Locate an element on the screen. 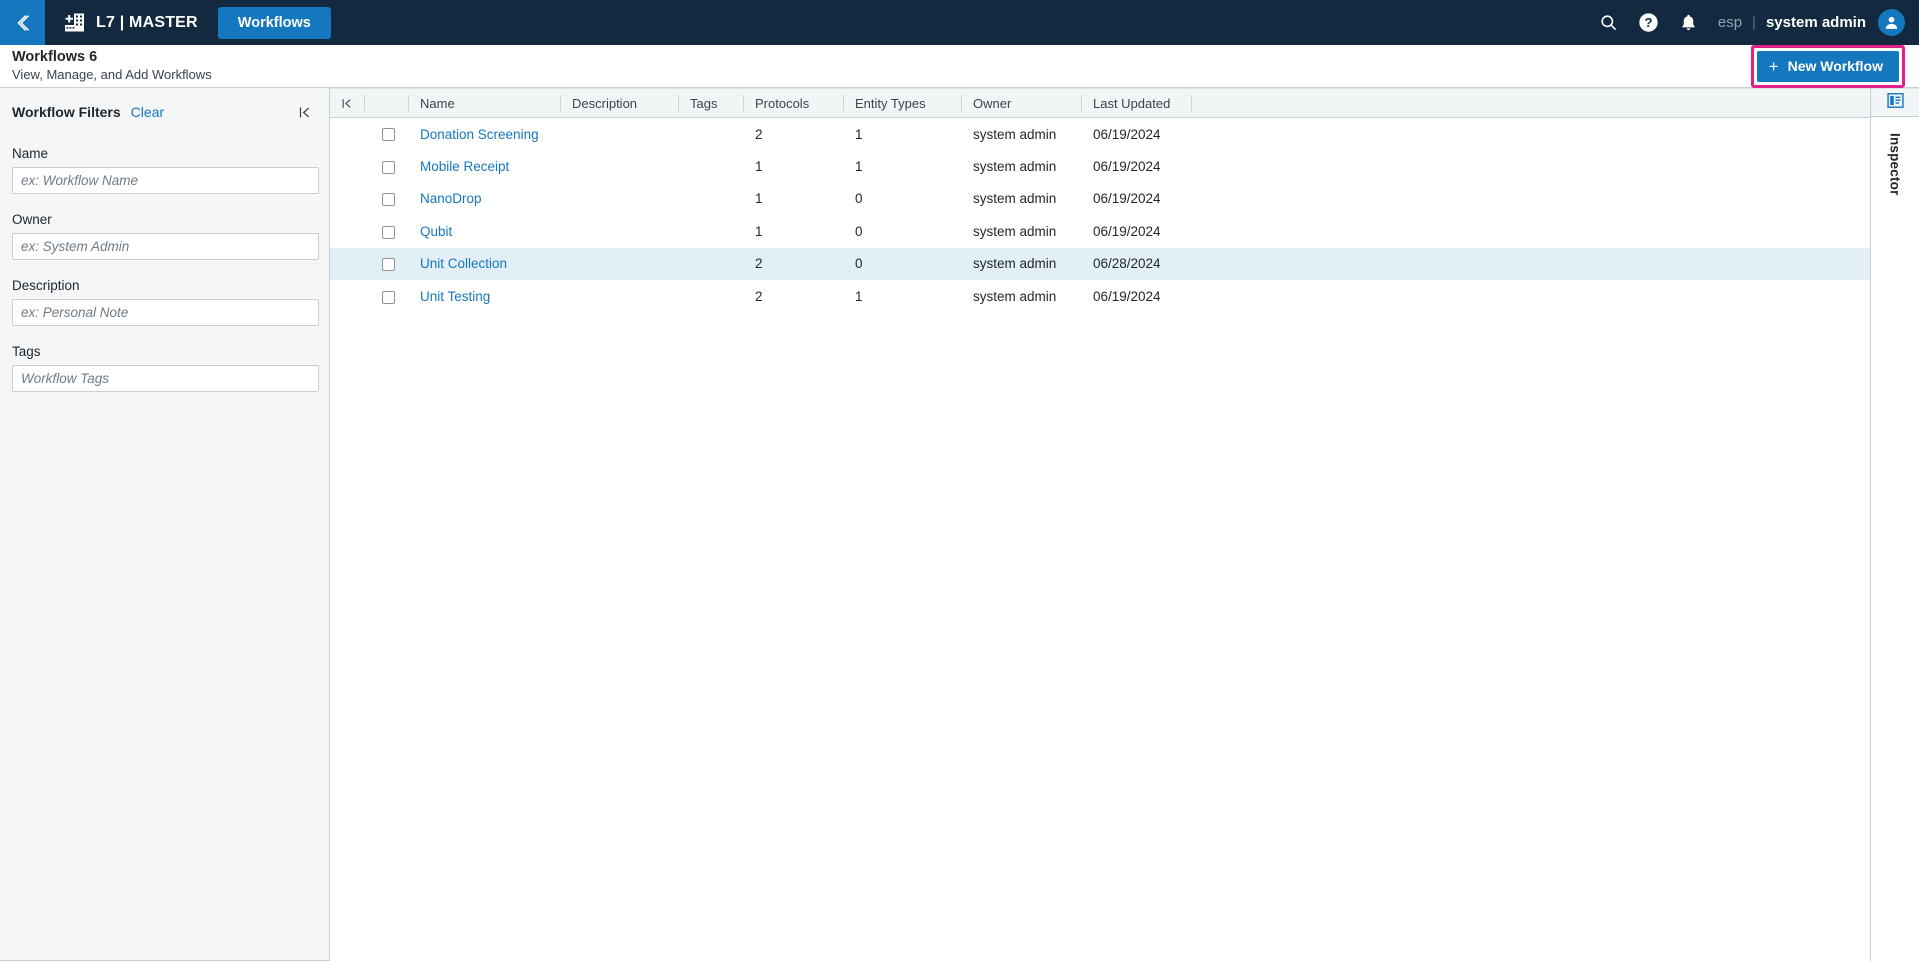  chevron-left-icon is located at coordinates (23, 23).